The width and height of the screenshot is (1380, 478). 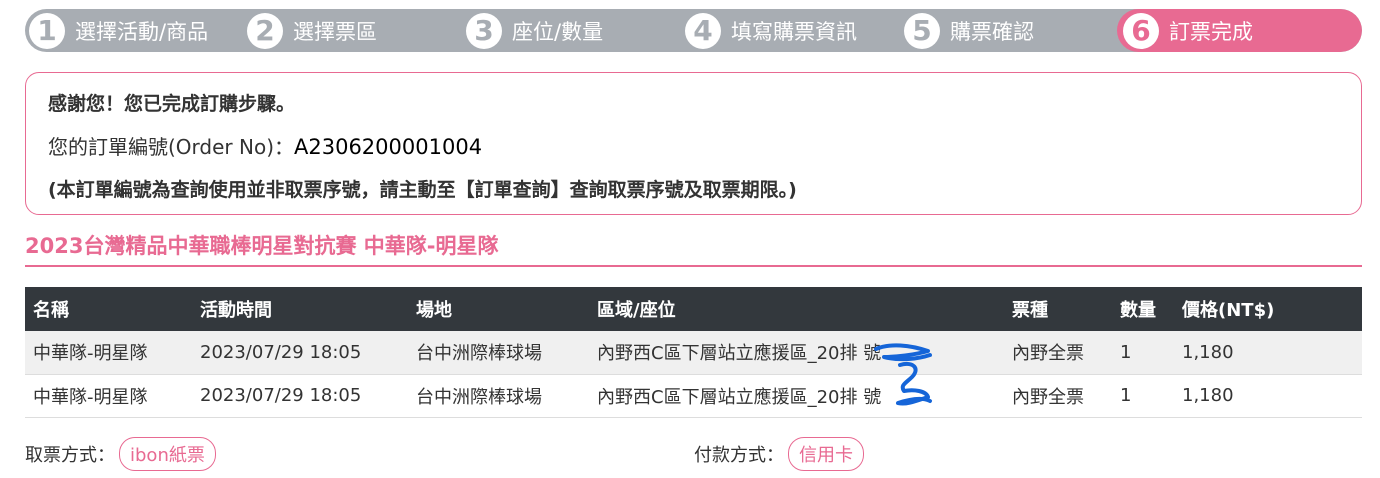 I want to click on step-number-badge: 5, so click(x=922, y=30).